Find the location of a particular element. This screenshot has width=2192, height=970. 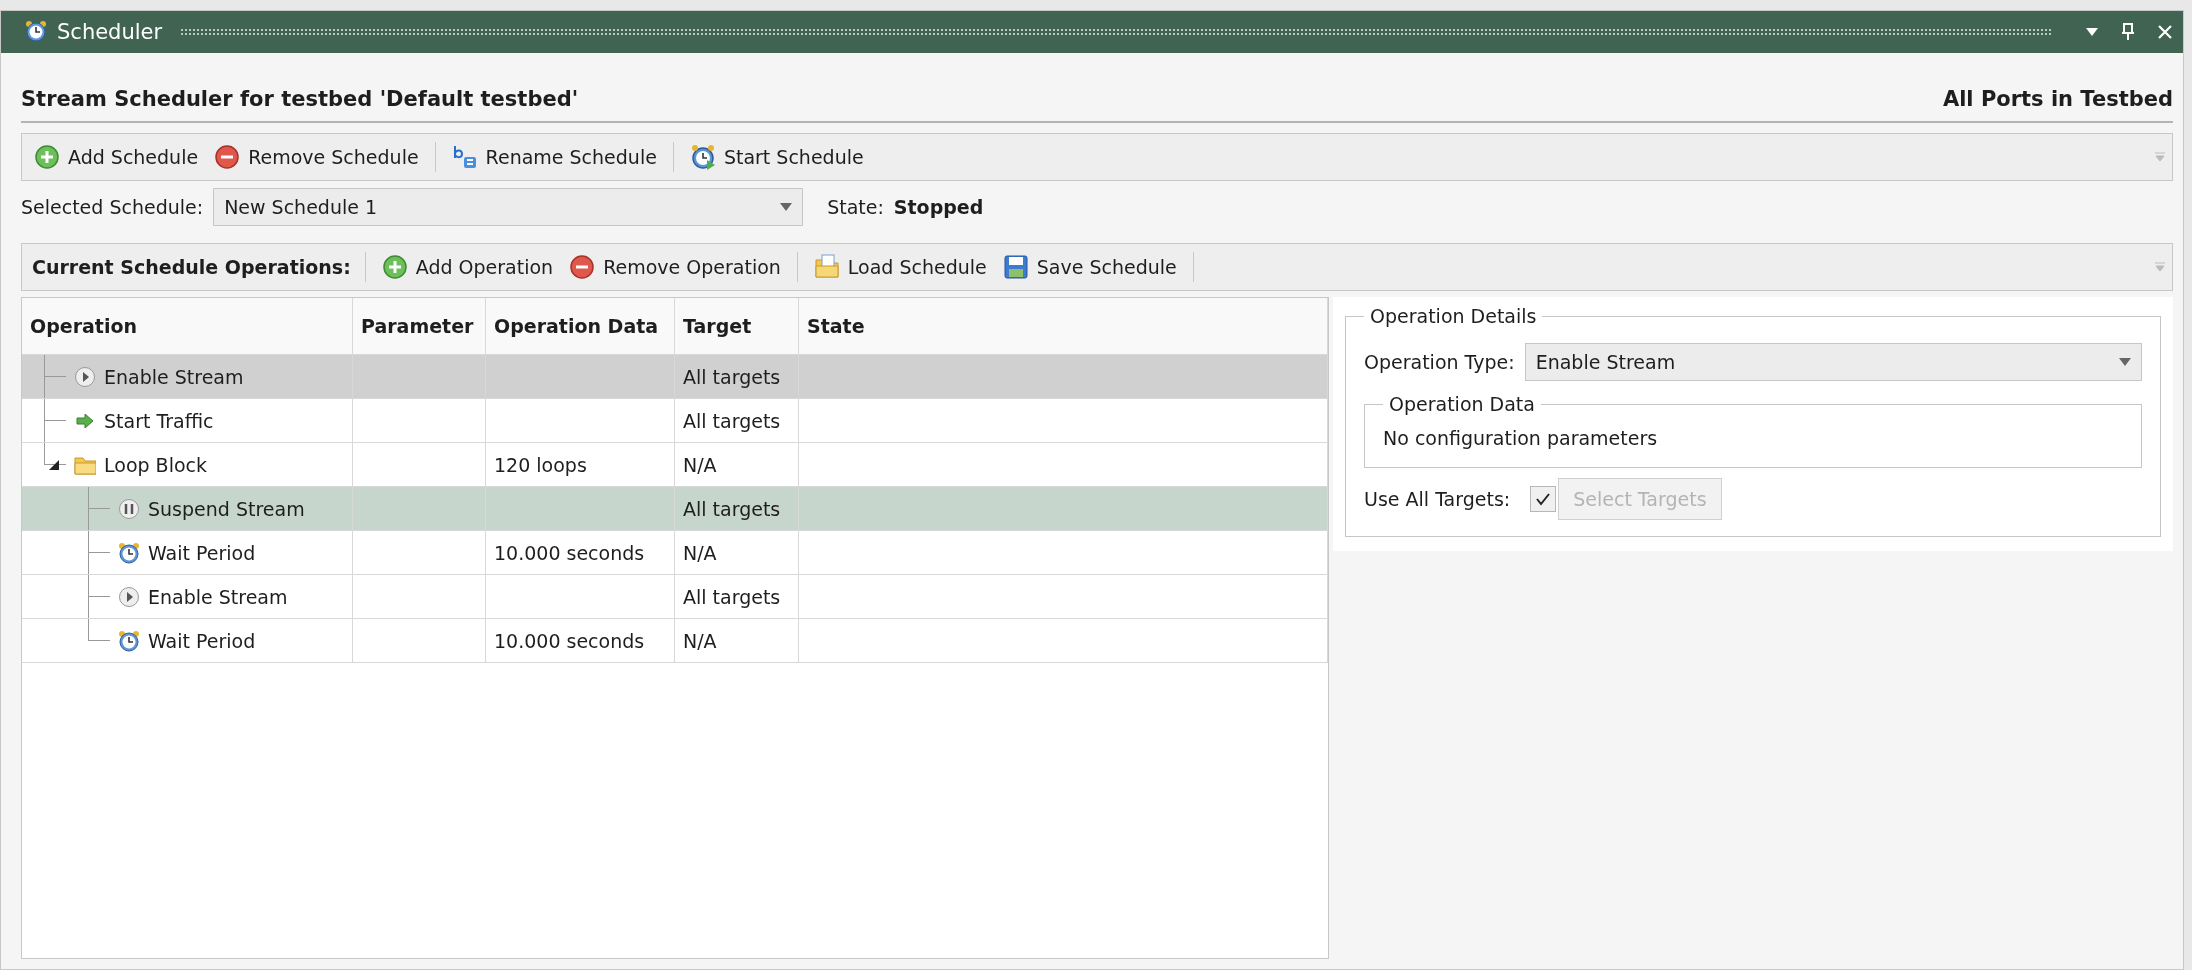

column-header: Target is located at coordinates (736, 326).